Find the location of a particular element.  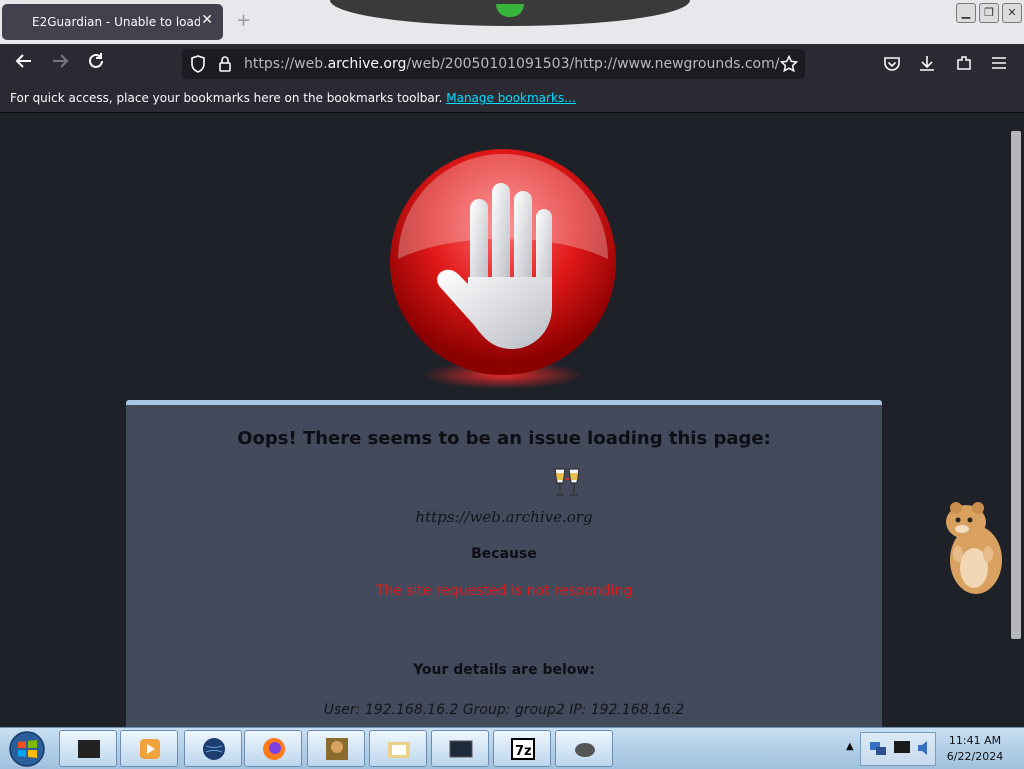

taskbar-app-terminal is located at coordinates (88, 748).